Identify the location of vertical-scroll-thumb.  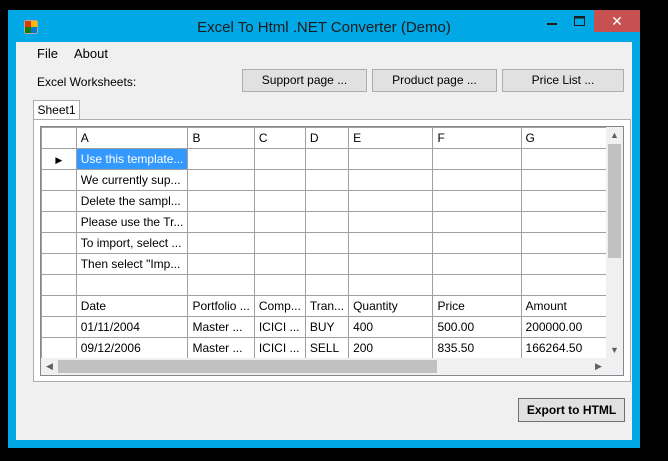
(614, 201).